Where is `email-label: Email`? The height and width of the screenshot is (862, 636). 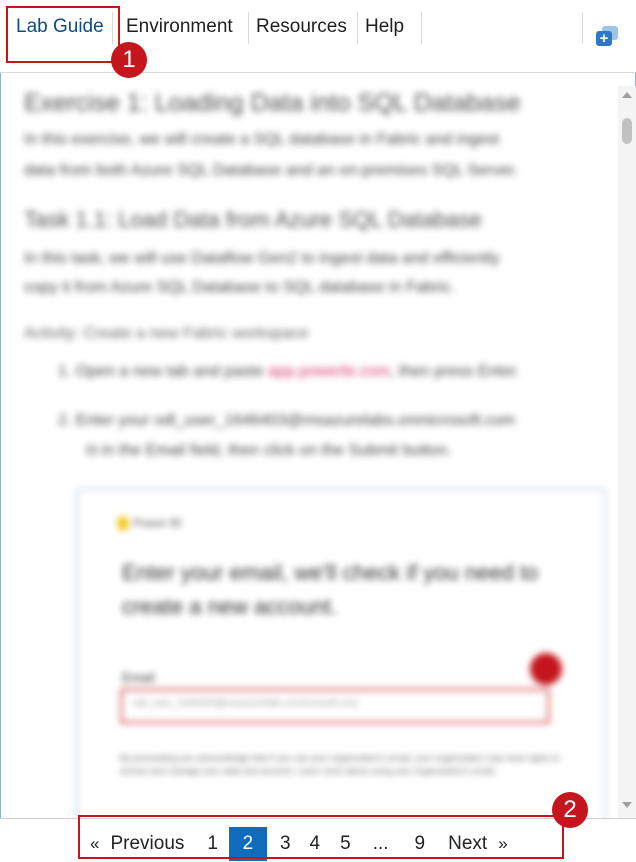 email-label: Email is located at coordinates (138, 677).